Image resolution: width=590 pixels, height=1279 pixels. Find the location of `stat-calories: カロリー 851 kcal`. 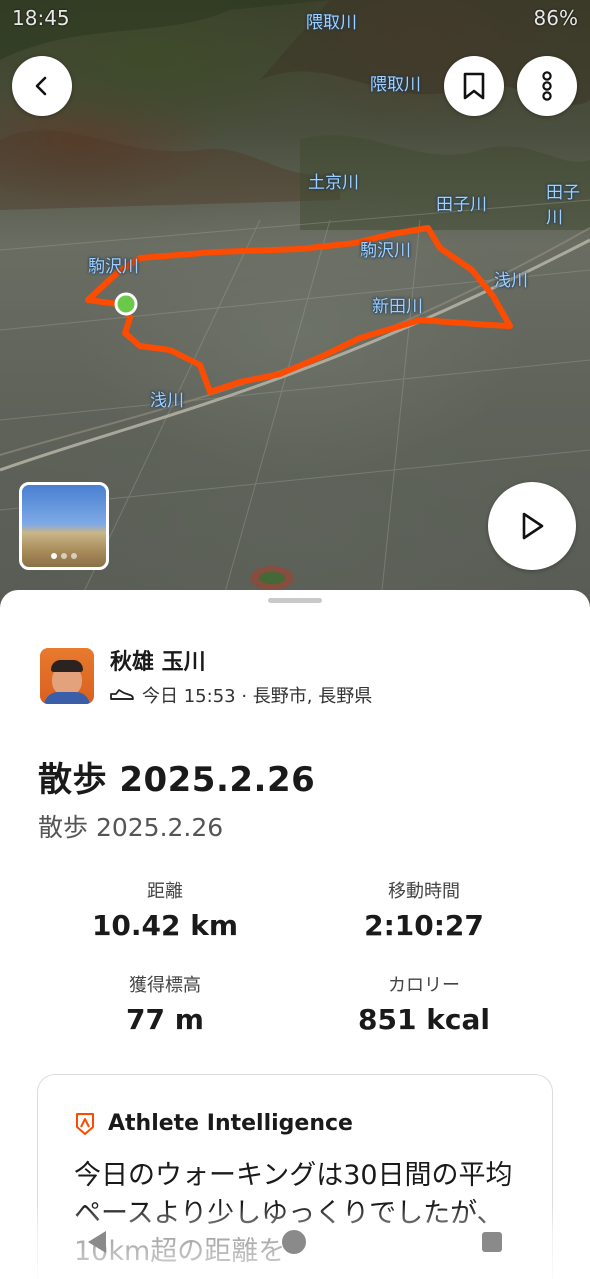

stat-calories: カロリー 851 kcal is located at coordinates (424, 1003).